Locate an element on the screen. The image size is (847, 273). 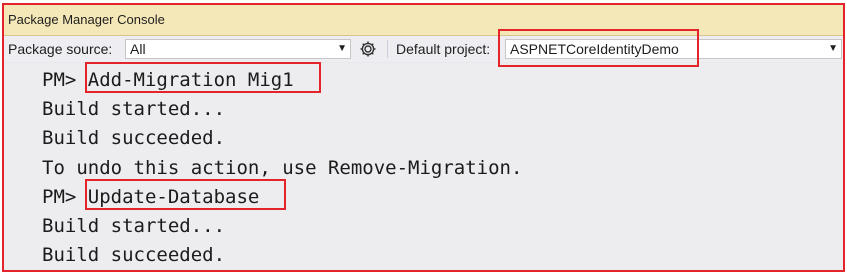
console-line: PM> Update-Database is located at coordinates (150, 197).